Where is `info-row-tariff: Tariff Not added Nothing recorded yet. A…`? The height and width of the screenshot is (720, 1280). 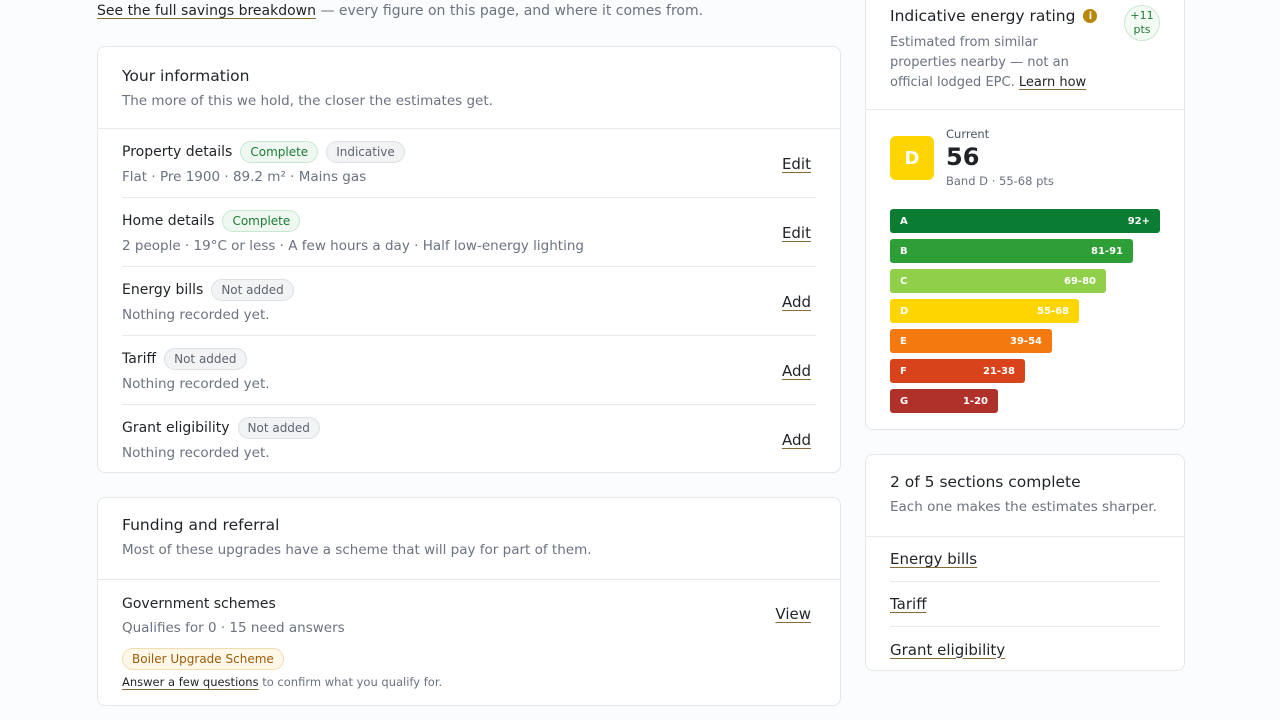
info-row-tariff: Tariff Not added Nothing recorded yet. A… is located at coordinates (469, 370).